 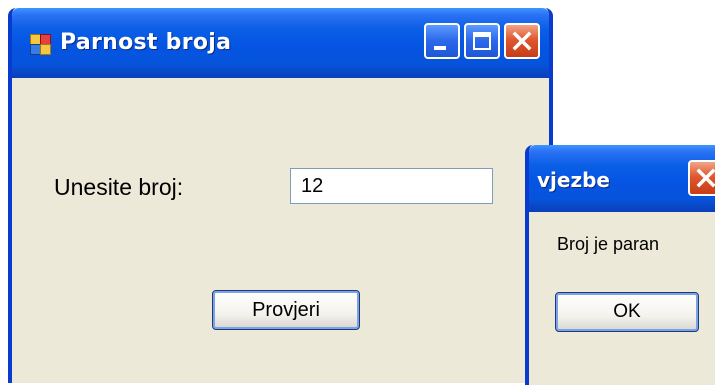 I want to click on maximize-button, so click(x=482, y=41).